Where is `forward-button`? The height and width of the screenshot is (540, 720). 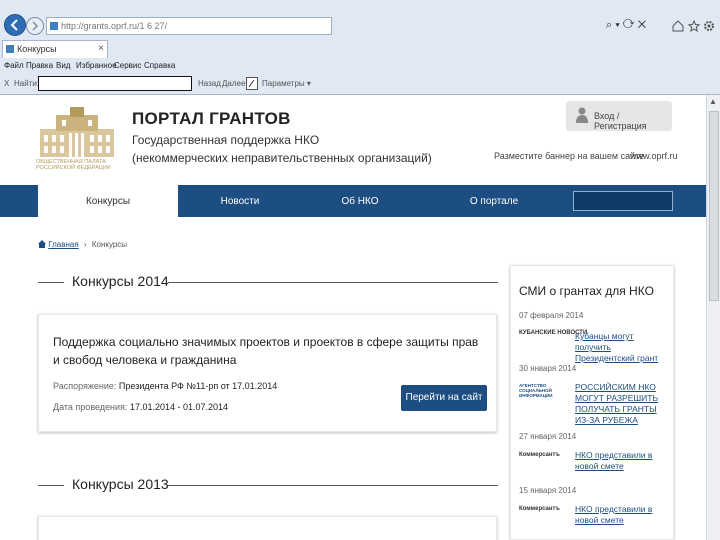
forward-button is located at coordinates (35, 26).